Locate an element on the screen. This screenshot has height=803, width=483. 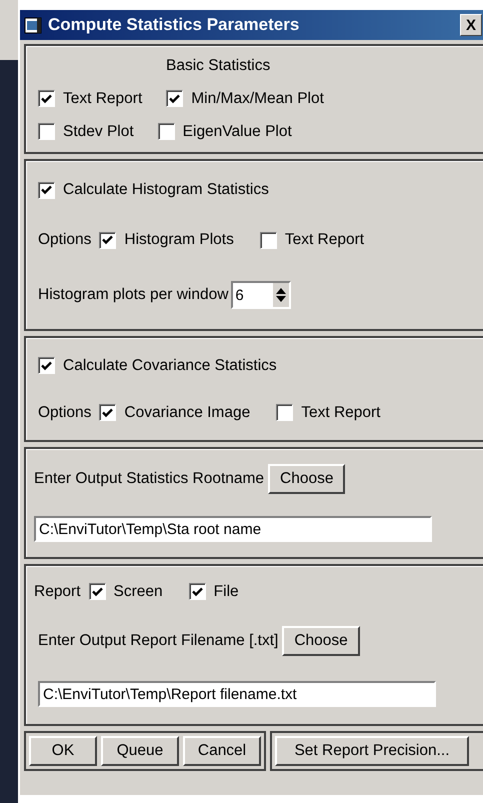
checkbox-label: EigenValue Plot is located at coordinates (237, 131).